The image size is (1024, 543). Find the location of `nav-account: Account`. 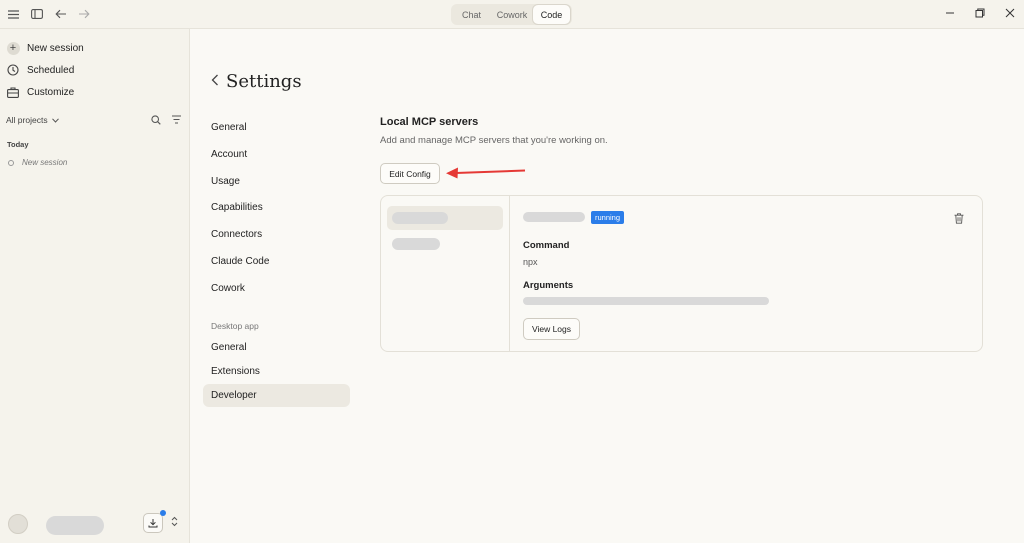

nav-account: Account is located at coordinates (276, 154).